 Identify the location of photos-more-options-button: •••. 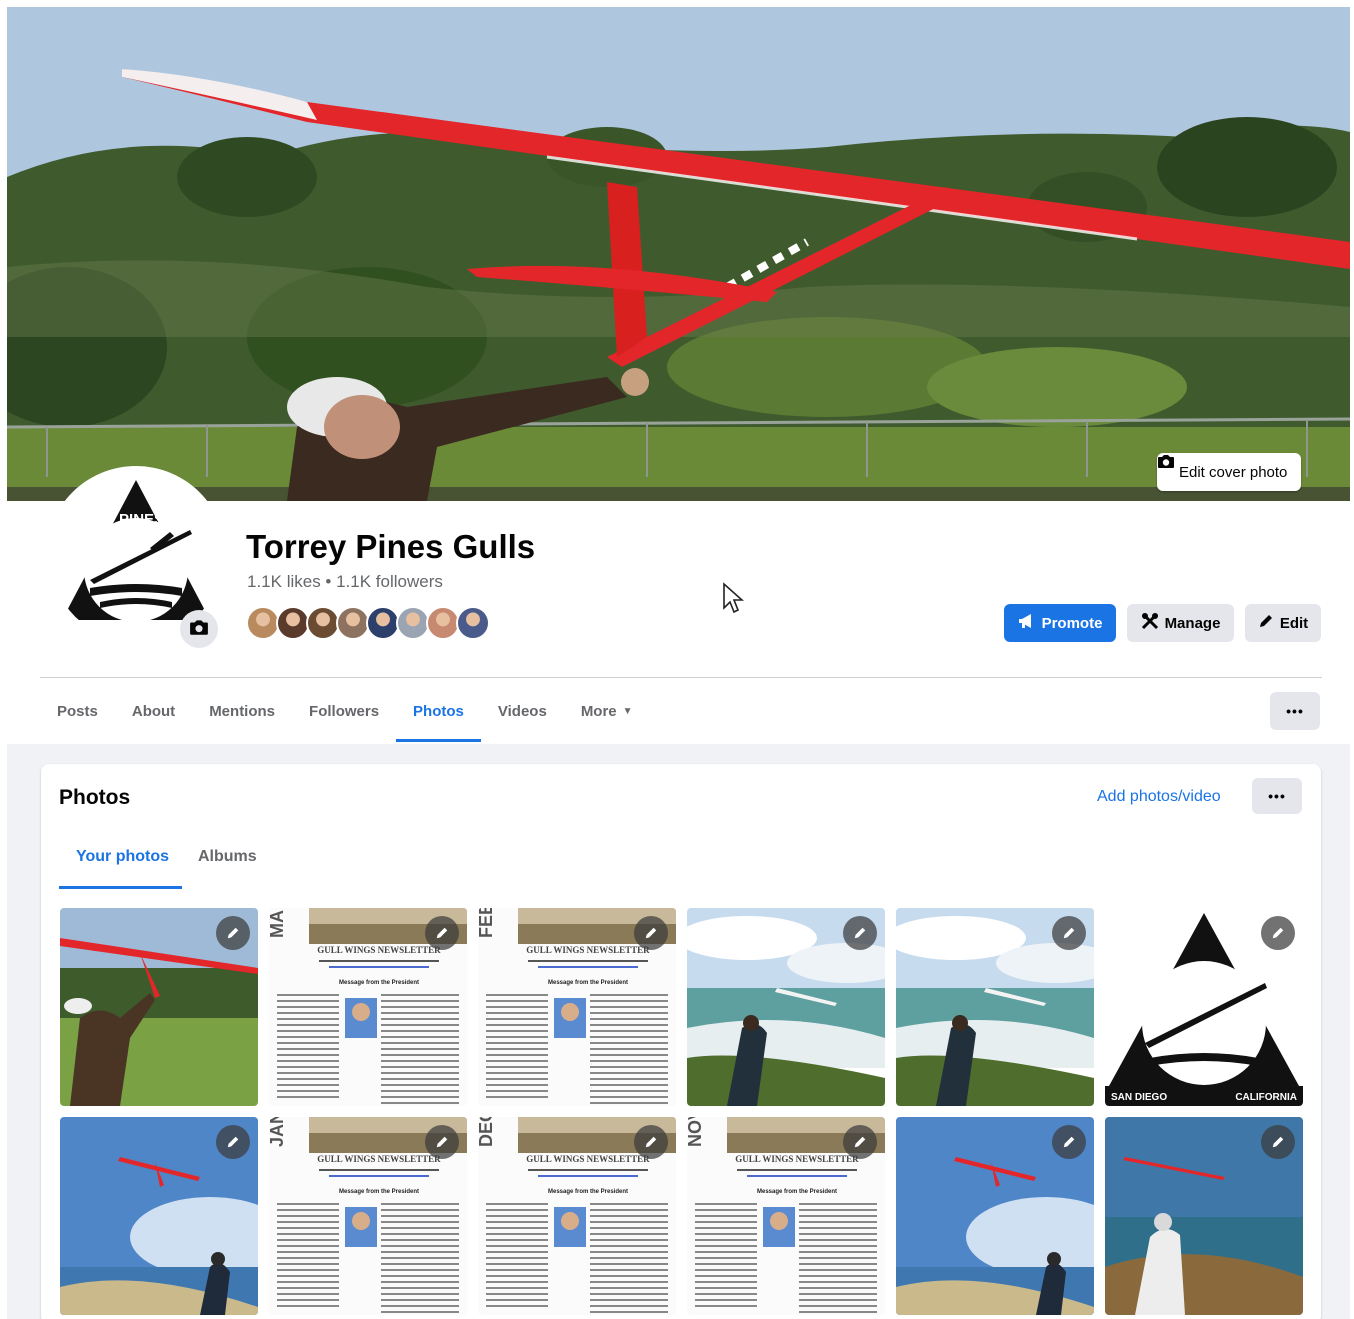
(1277, 796).